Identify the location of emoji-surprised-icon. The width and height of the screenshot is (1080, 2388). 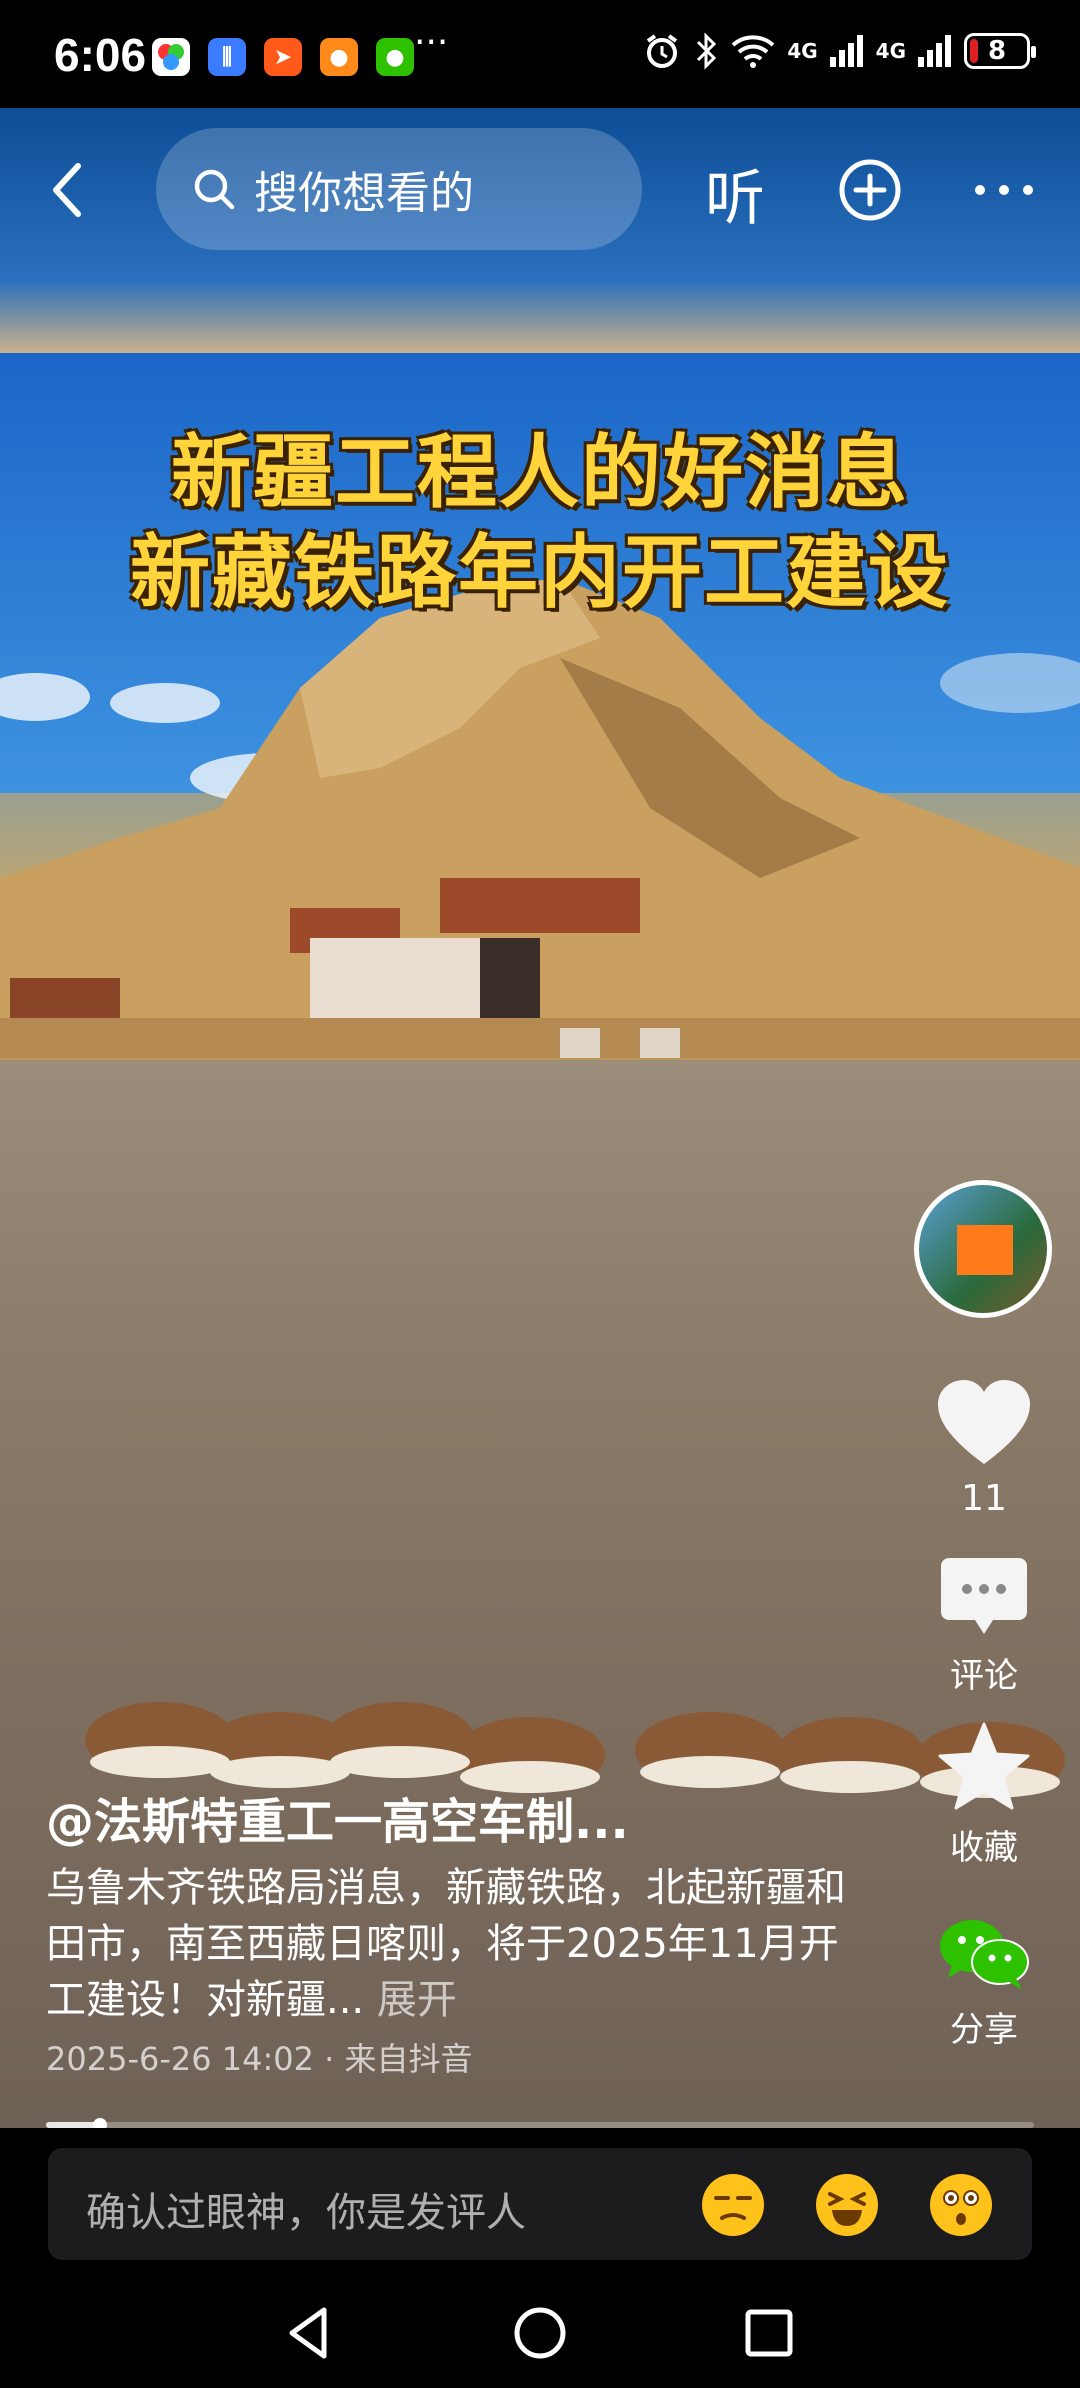
(961, 2205).